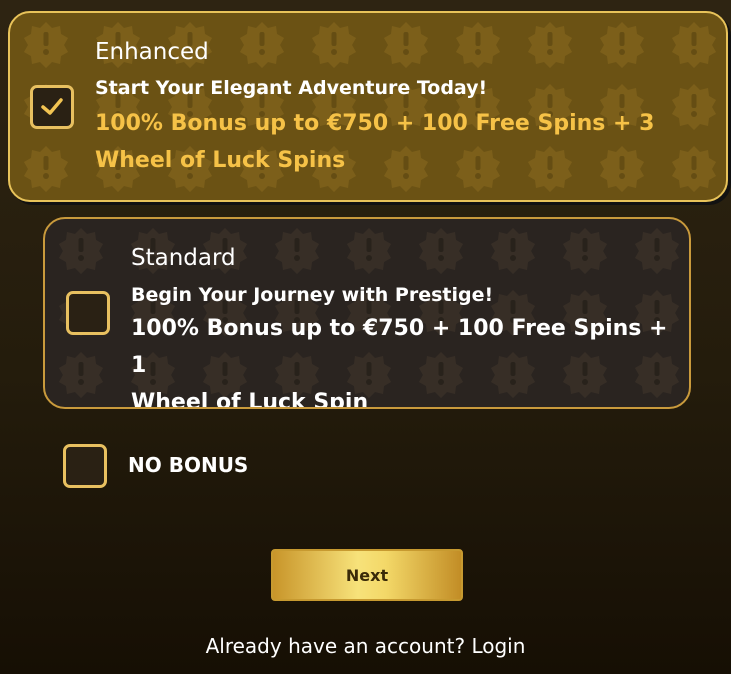 This screenshot has height=674, width=731. Describe the element at coordinates (88, 313) in the screenshot. I see `standard-checkbox` at that location.